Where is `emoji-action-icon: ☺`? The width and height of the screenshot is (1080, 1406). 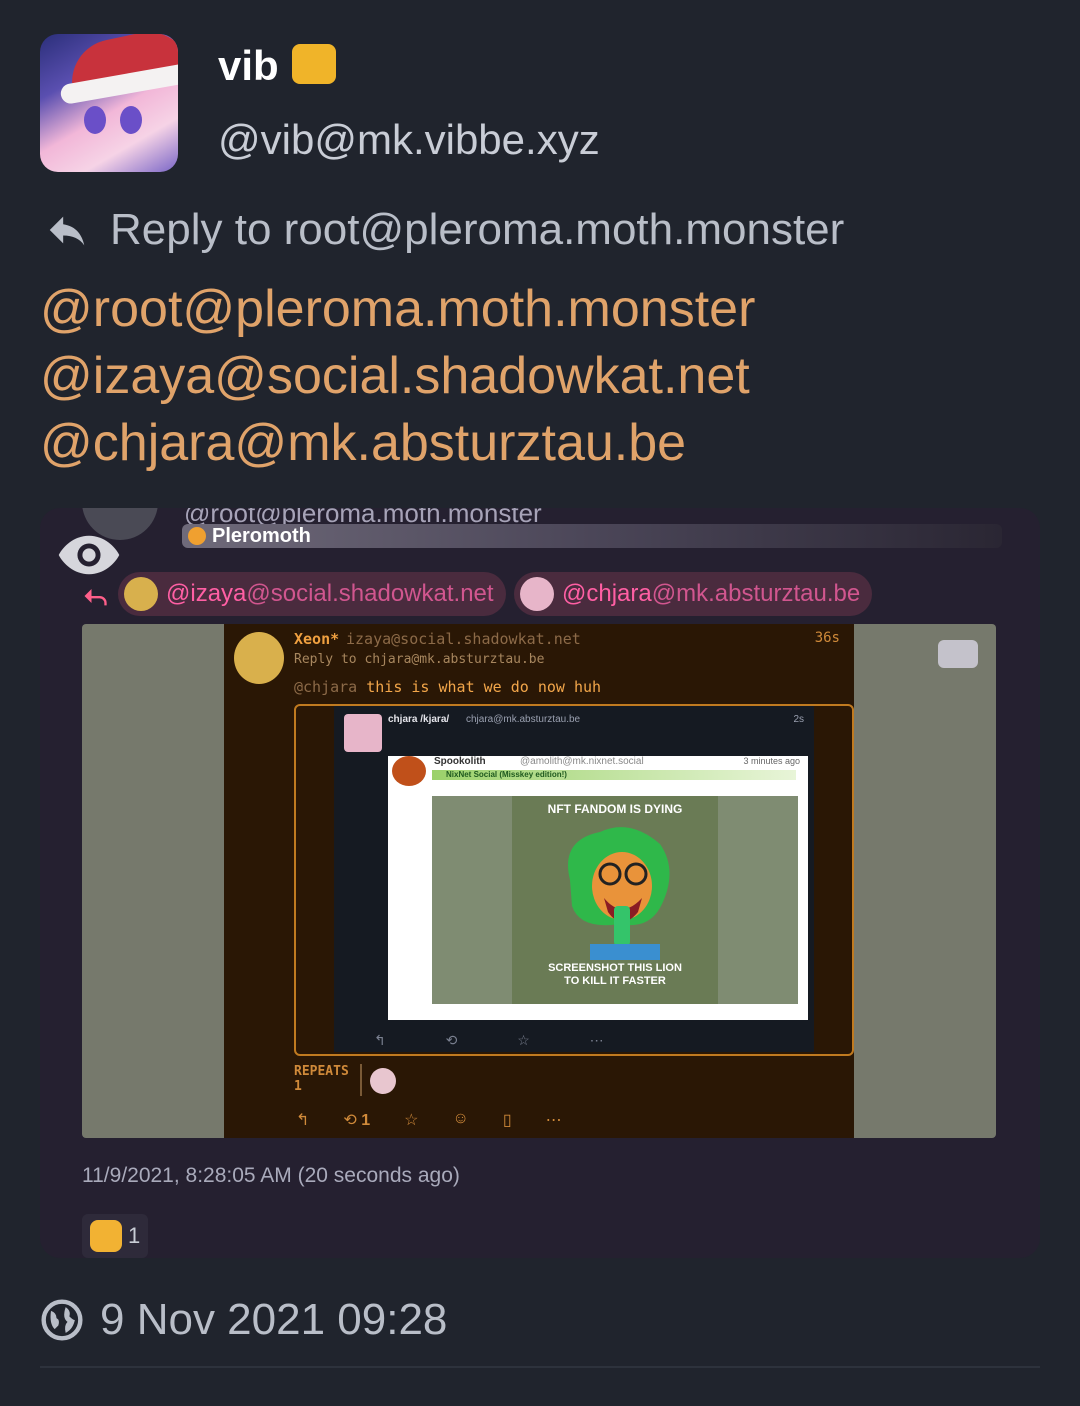
emoji-action-icon: ☺ is located at coordinates (460, 1118).